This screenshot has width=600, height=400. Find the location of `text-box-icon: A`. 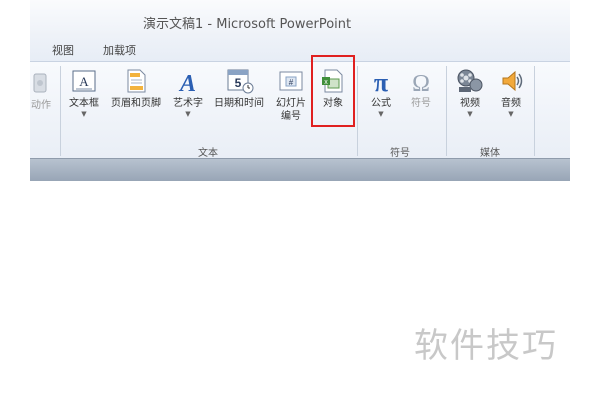

text-box-icon: A is located at coordinates (84, 81).